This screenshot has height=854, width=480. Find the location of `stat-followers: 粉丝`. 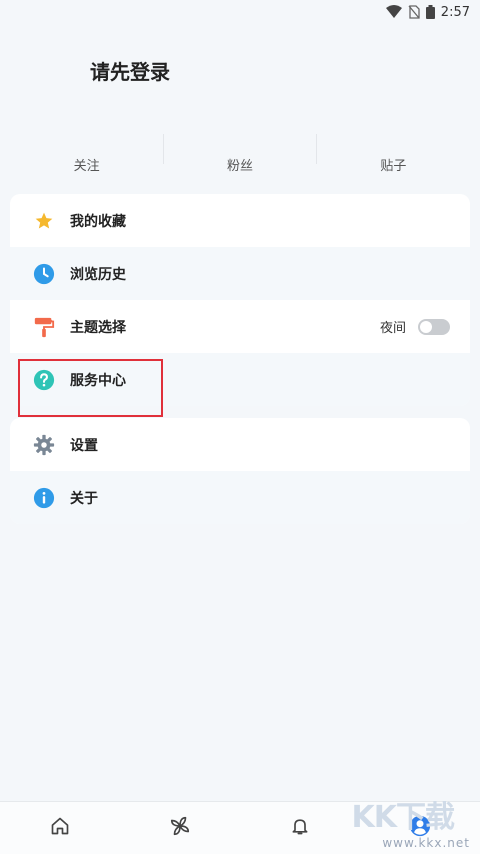

stat-followers: 粉丝 is located at coordinates (239, 155).